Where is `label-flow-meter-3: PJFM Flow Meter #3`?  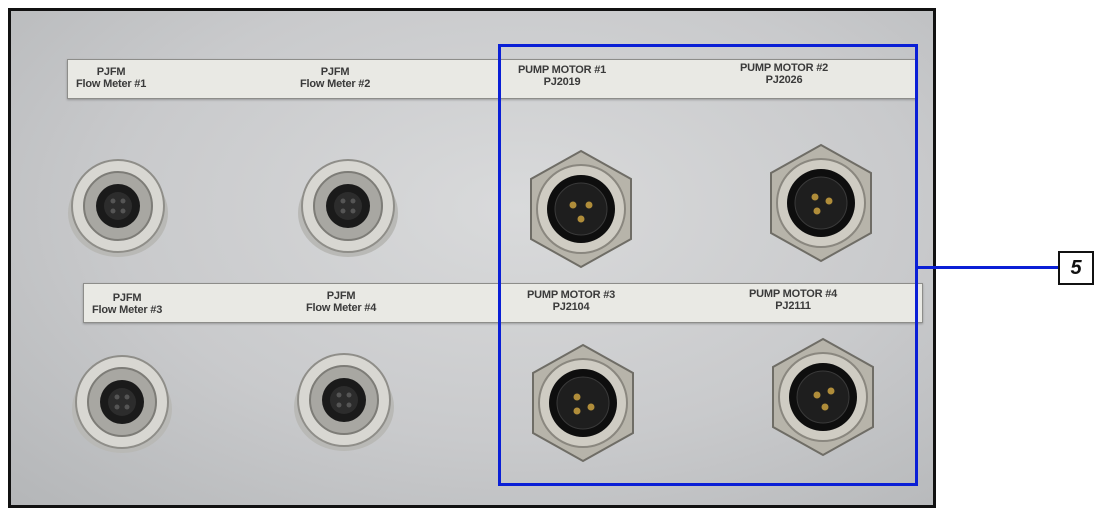
label-flow-meter-3: PJFM Flow Meter #3 is located at coordinates (127, 304).